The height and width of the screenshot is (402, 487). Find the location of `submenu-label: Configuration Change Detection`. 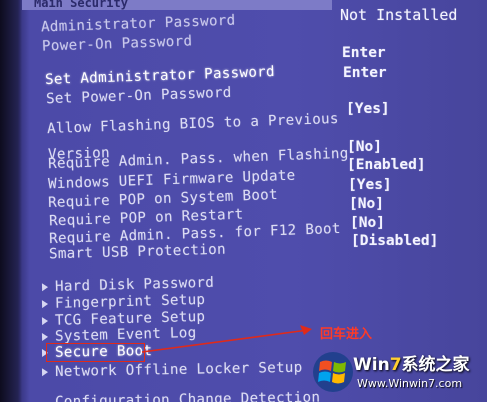

submenu-label: Configuration Change Detection is located at coordinates (187, 395).